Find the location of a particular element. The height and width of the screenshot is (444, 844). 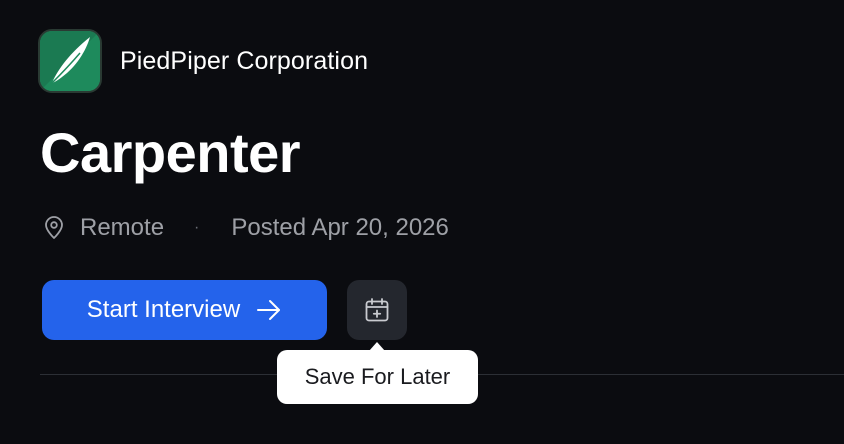

company-name: PiedPiper Corporation is located at coordinates (244, 61).